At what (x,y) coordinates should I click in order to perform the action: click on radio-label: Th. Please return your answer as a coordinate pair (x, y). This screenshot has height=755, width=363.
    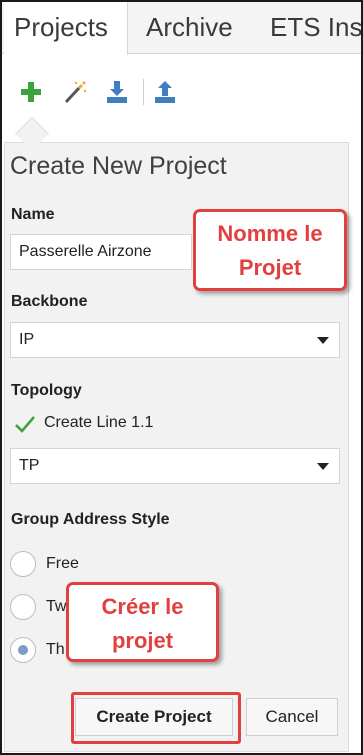
    Looking at the image, I should click on (55, 649).